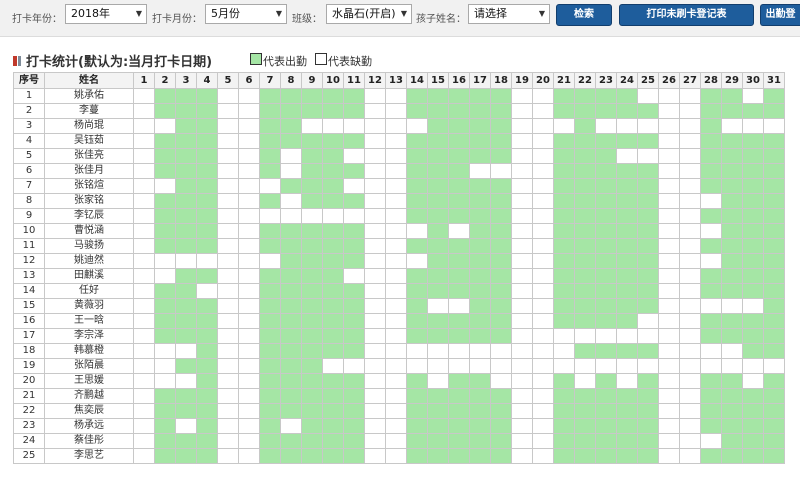  What do you see at coordinates (441, 19) in the screenshot?
I see `child-label: 孩子姓名：` at bounding box center [441, 19].